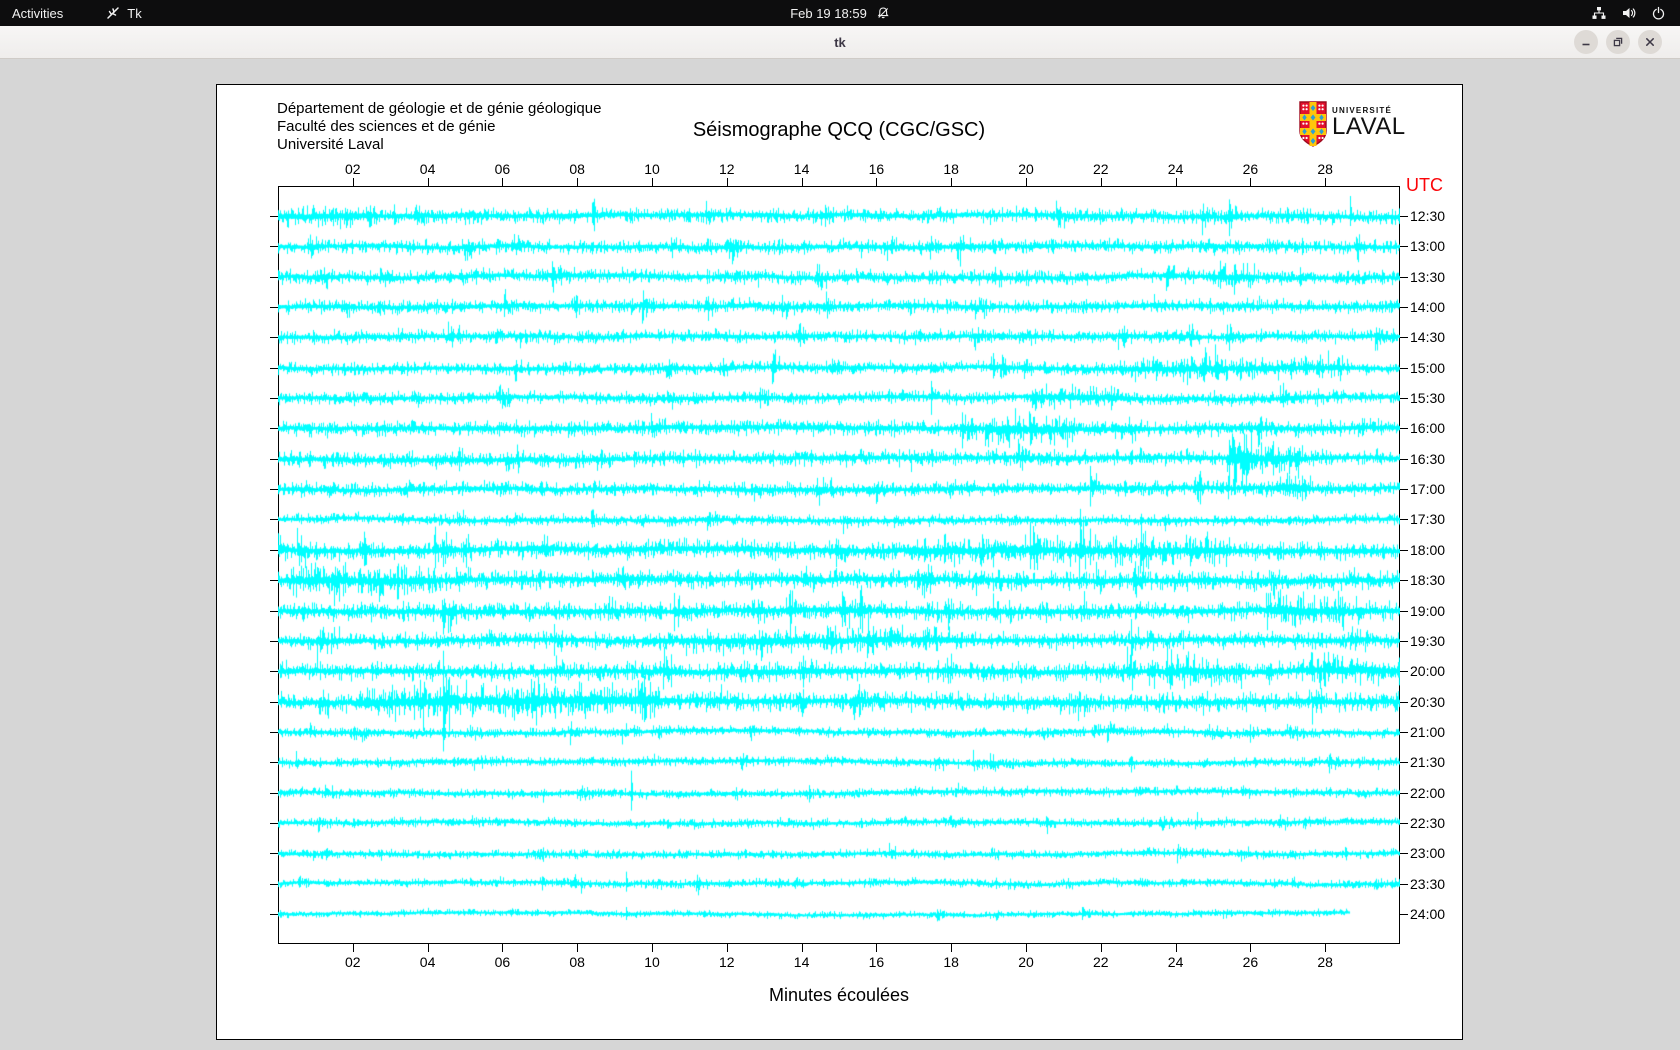 This screenshot has height=1050, width=1680. I want to click on row-time-label: 19:30, so click(1428, 641).